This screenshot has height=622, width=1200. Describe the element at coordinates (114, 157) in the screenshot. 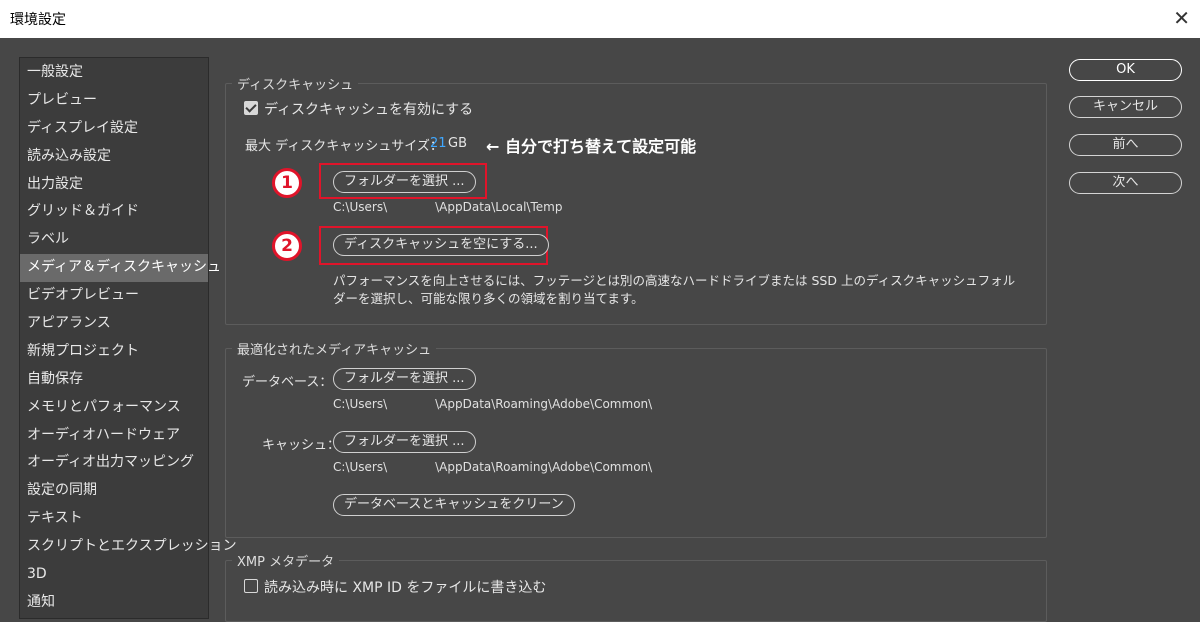

I see `sidebar-item-import: 読み込み設定` at that location.